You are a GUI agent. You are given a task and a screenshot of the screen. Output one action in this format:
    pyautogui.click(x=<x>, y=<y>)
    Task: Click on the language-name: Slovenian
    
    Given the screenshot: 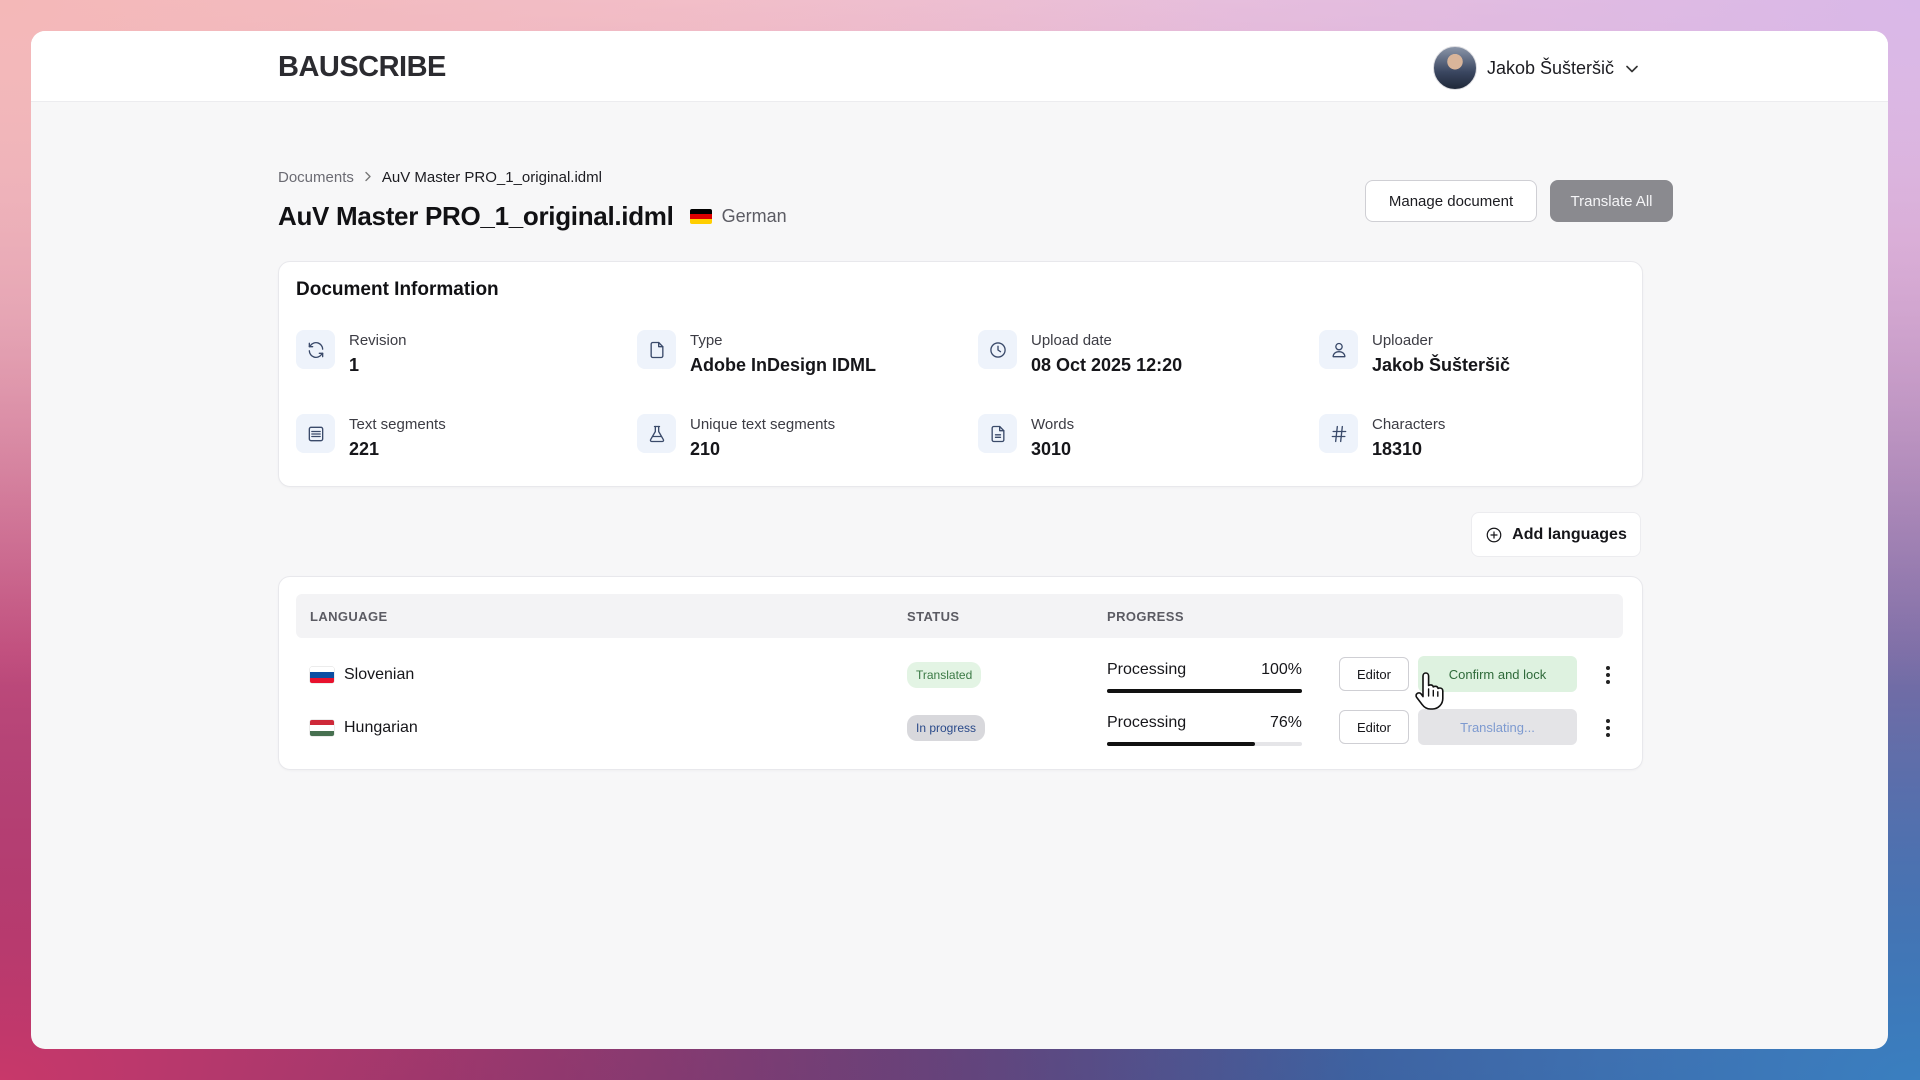 What is the action you would take?
    pyautogui.click(x=379, y=674)
    